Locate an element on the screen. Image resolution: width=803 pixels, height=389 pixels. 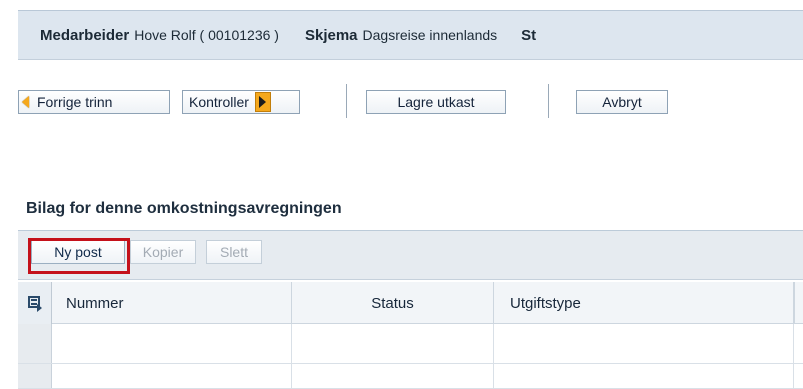
select-all-button is located at coordinates (35, 303).